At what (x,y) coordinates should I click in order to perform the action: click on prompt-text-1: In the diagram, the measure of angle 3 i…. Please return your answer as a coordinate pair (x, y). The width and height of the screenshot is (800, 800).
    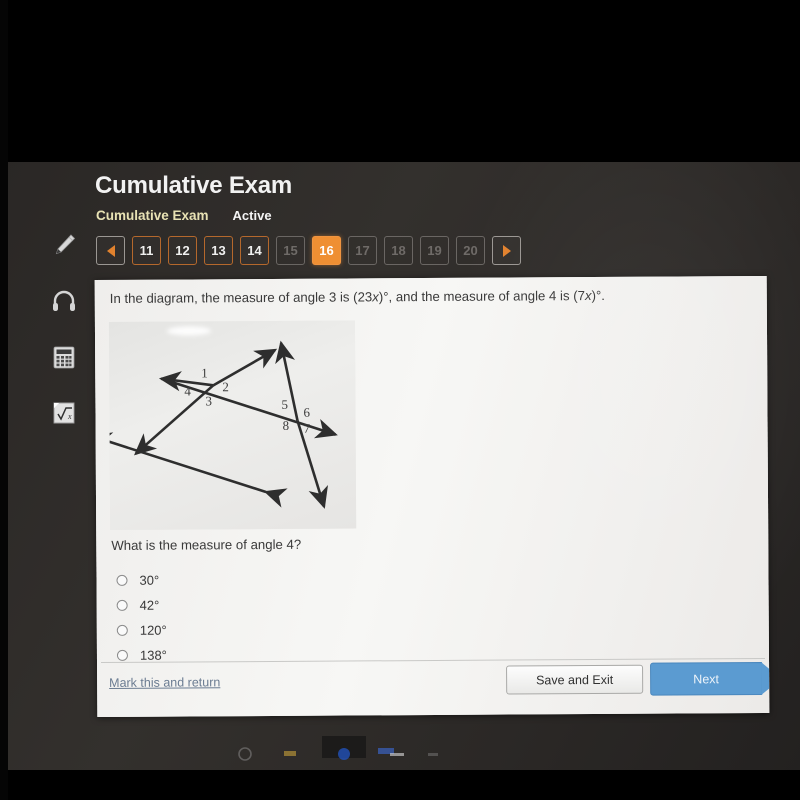
    Looking at the image, I should click on (241, 297).